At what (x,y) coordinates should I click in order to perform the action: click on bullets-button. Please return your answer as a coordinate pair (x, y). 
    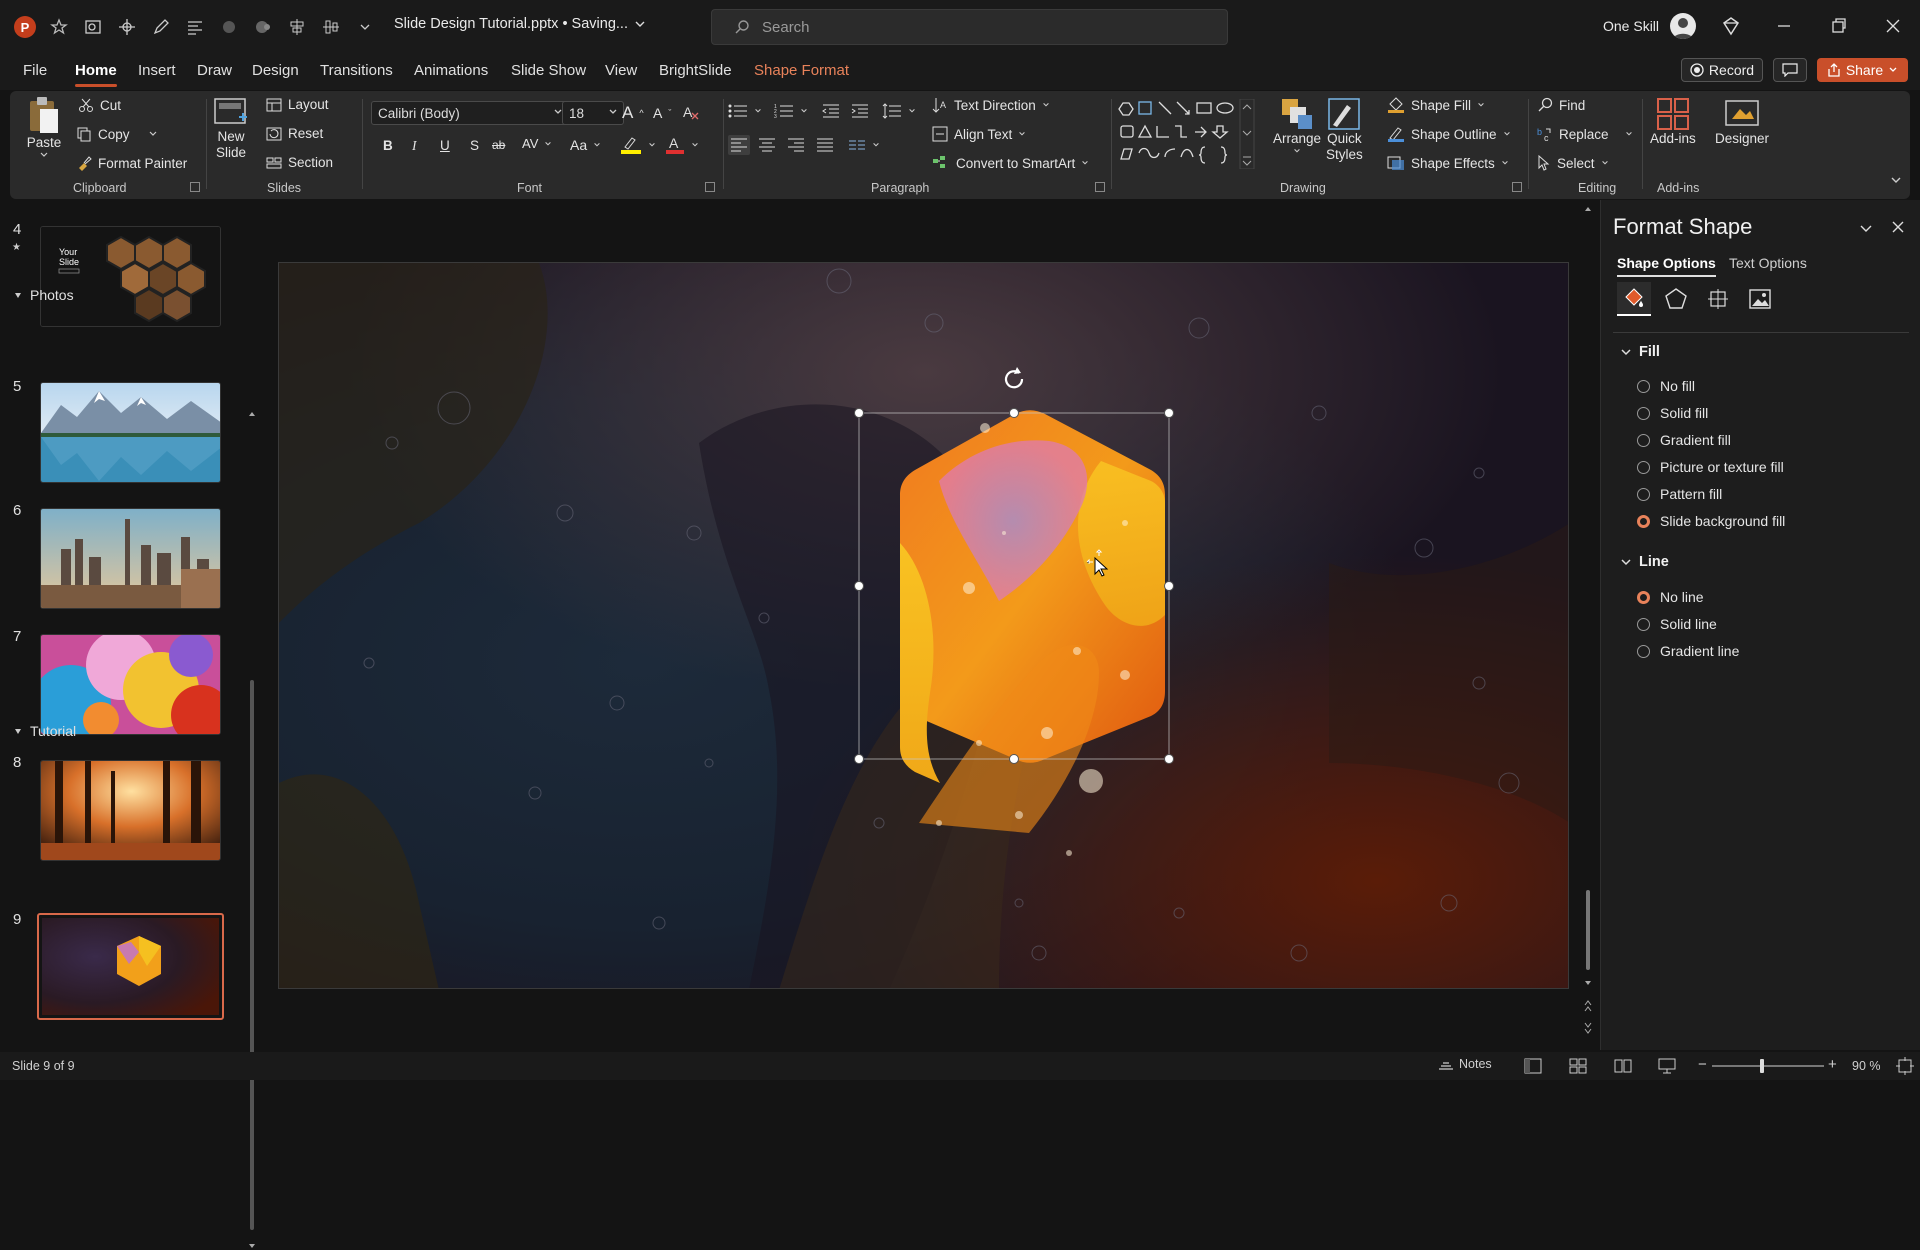
    Looking at the image, I should click on (745, 111).